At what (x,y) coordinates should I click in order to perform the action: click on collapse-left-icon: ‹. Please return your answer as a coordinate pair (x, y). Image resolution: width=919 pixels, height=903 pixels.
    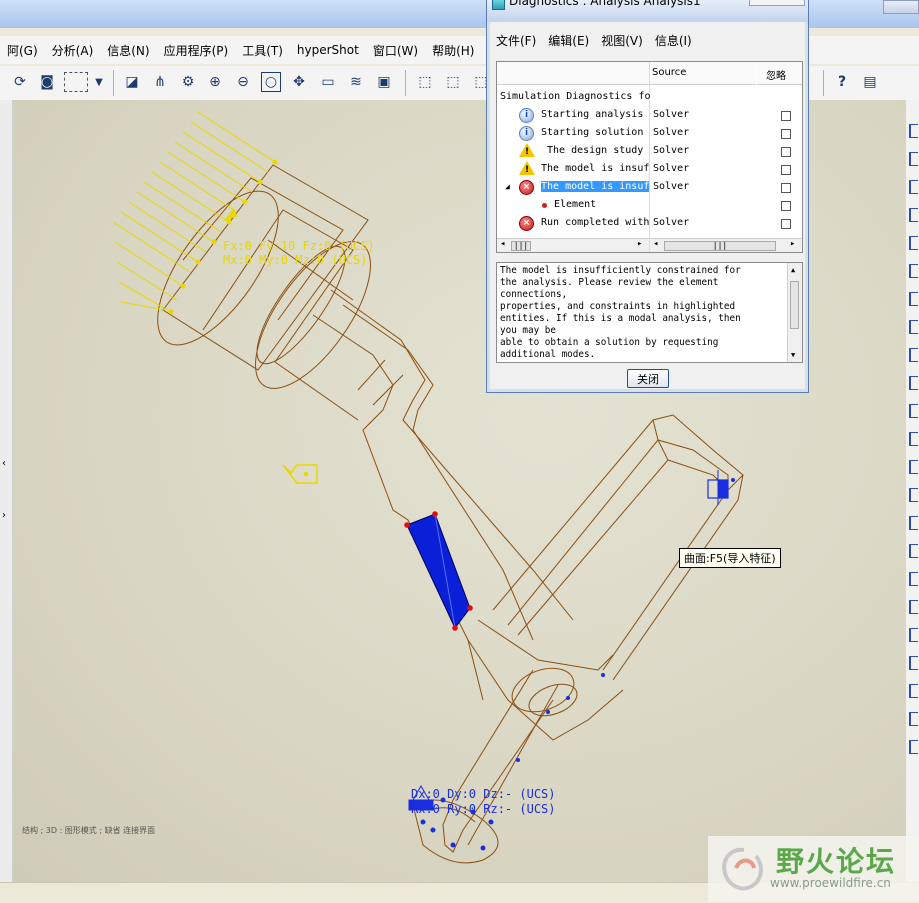
    Looking at the image, I should click on (4, 463).